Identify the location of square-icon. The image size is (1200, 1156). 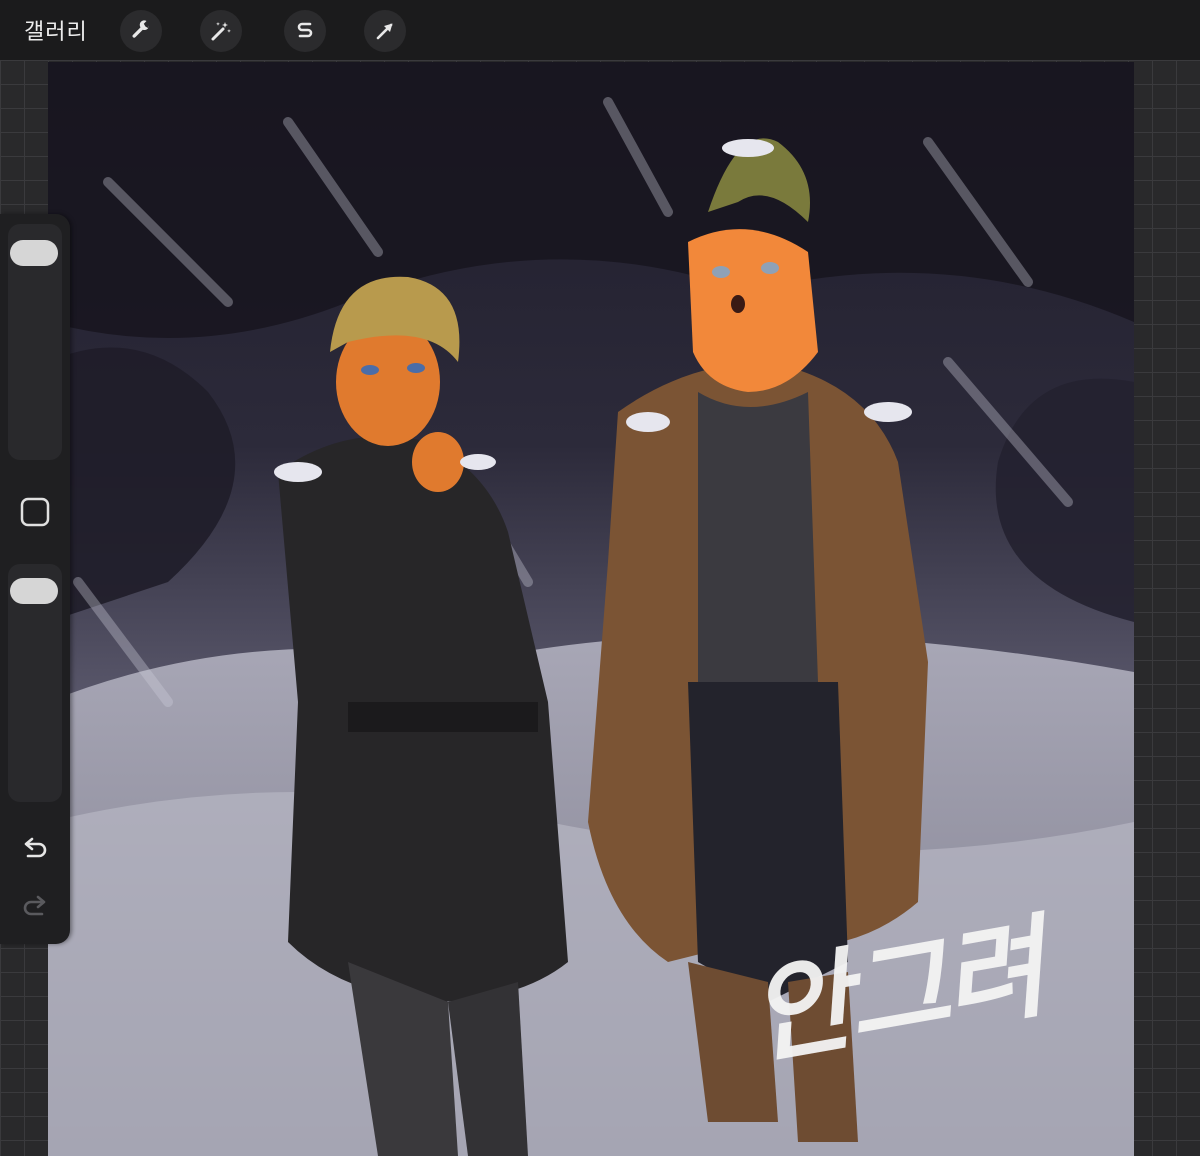
(35, 512).